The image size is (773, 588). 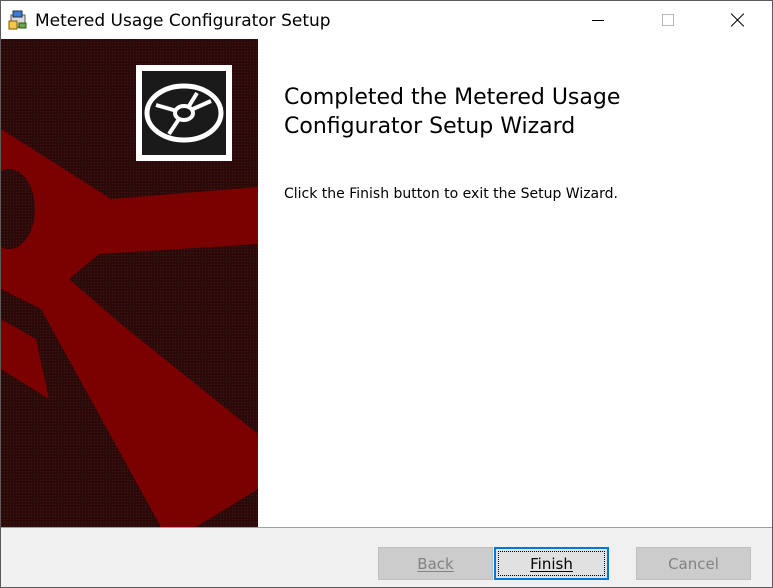 I want to click on cancel-button: Cancel, so click(x=693, y=563).